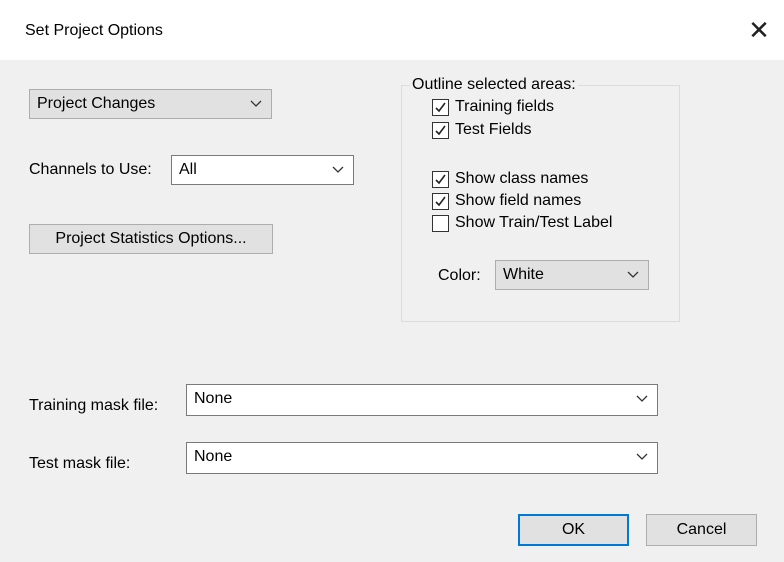 This screenshot has width=784, height=562. Describe the element at coordinates (534, 222) in the screenshot. I see `show-train-test-label-label: Show Train/Test Label` at that location.